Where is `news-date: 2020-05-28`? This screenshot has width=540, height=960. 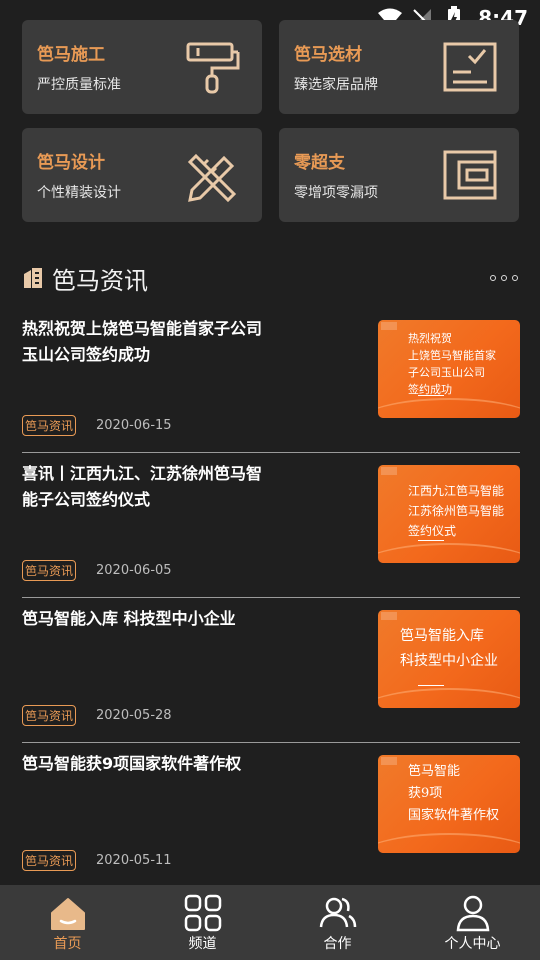 news-date: 2020-05-28 is located at coordinates (134, 715).